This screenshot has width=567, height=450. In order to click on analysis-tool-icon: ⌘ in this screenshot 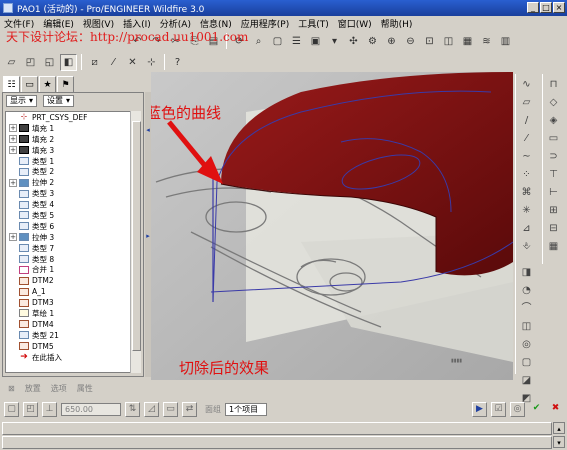, I will do `click(527, 193)`.